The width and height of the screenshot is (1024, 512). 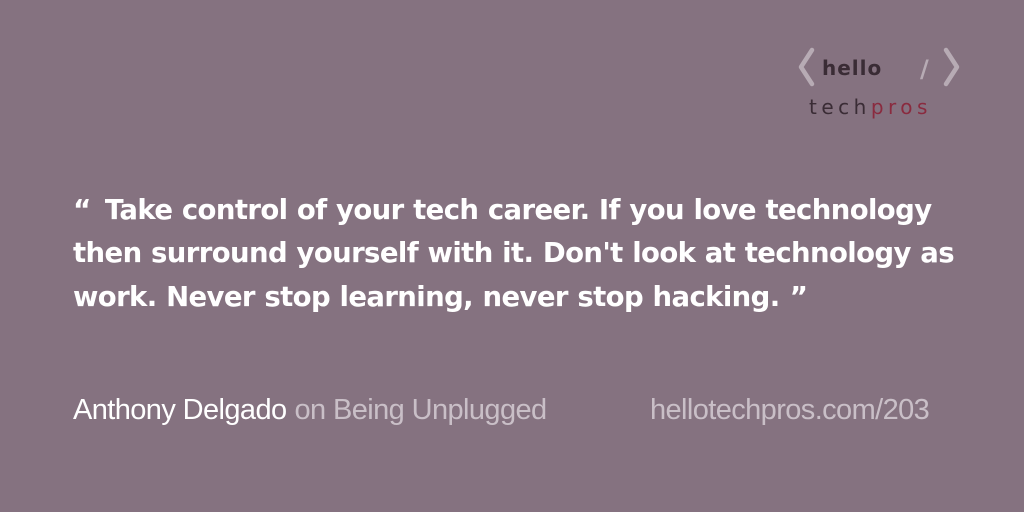 What do you see at coordinates (840, 107) in the screenshot?
I see `logo-word-tech: tech` at bounding box center [840, 107].